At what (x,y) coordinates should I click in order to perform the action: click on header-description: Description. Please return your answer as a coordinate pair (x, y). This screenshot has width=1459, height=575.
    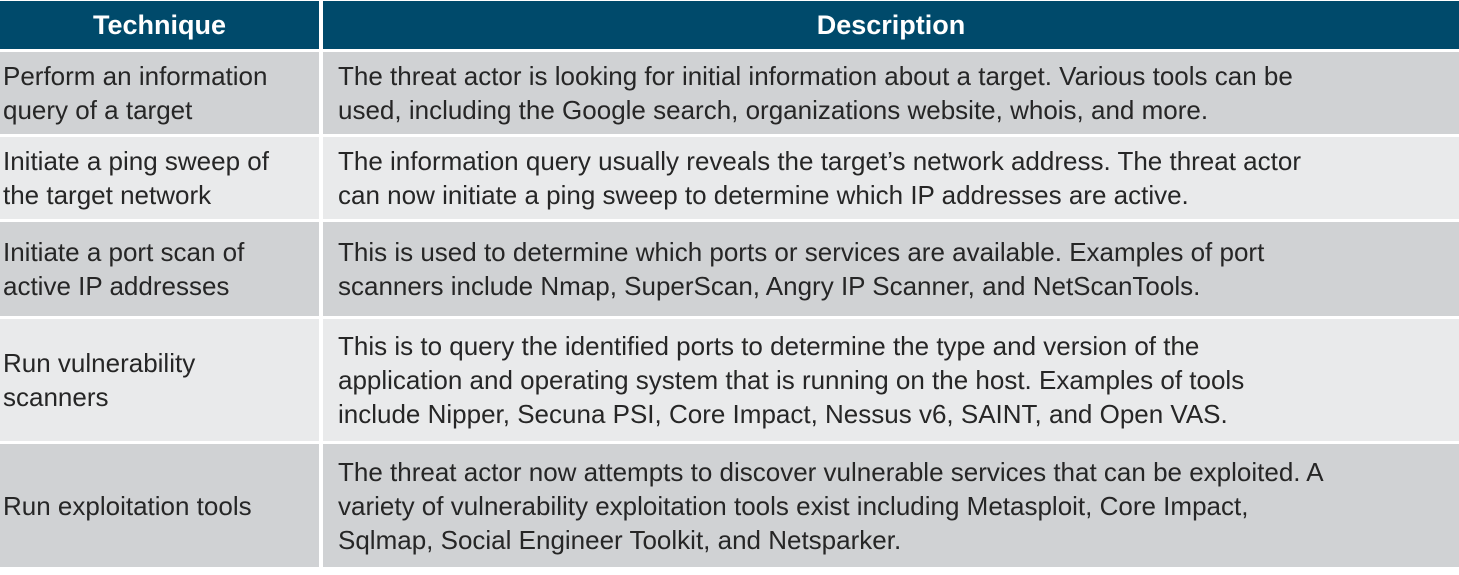
    Looking at the image, I should click on (891, 25).